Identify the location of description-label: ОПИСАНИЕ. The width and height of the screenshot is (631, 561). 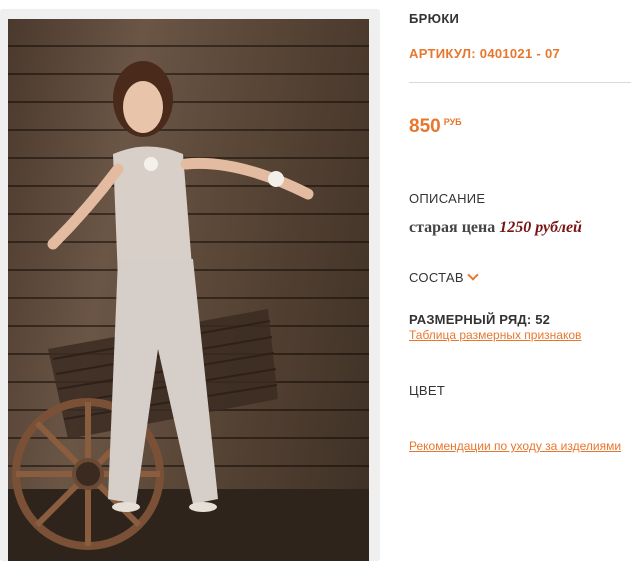
(447, 198).